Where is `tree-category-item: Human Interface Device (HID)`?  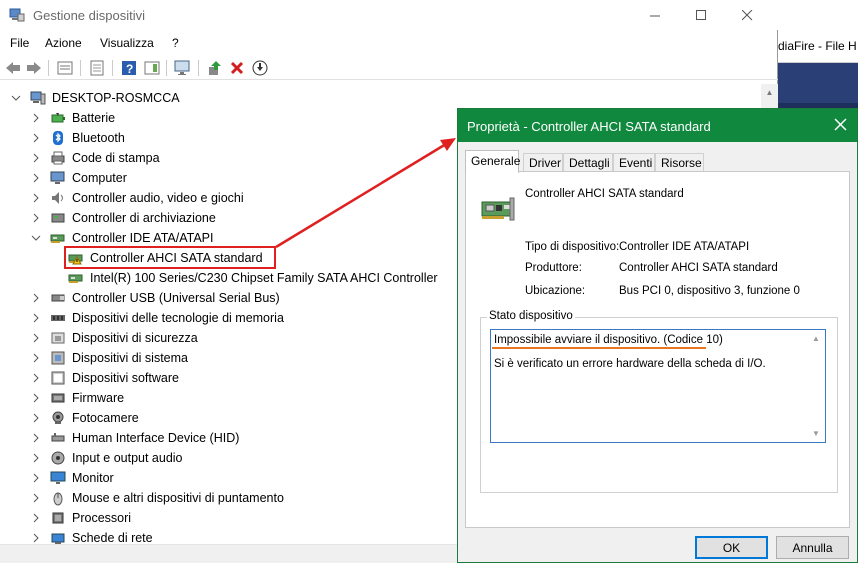 tree-category-item: Human Interface Device (HID) is located at coordinates (134, 438).